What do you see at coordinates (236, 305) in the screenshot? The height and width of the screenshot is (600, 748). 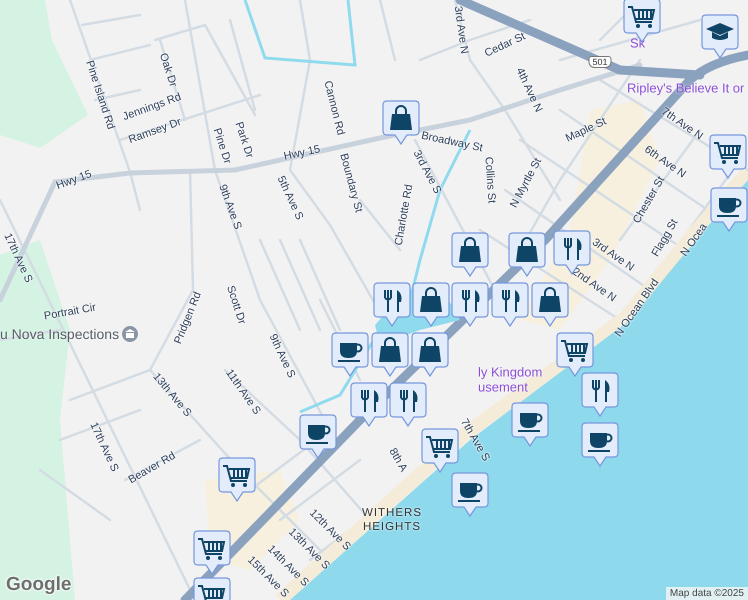 I see `street-label: Scott Dr` at bounding box center [236, 305].